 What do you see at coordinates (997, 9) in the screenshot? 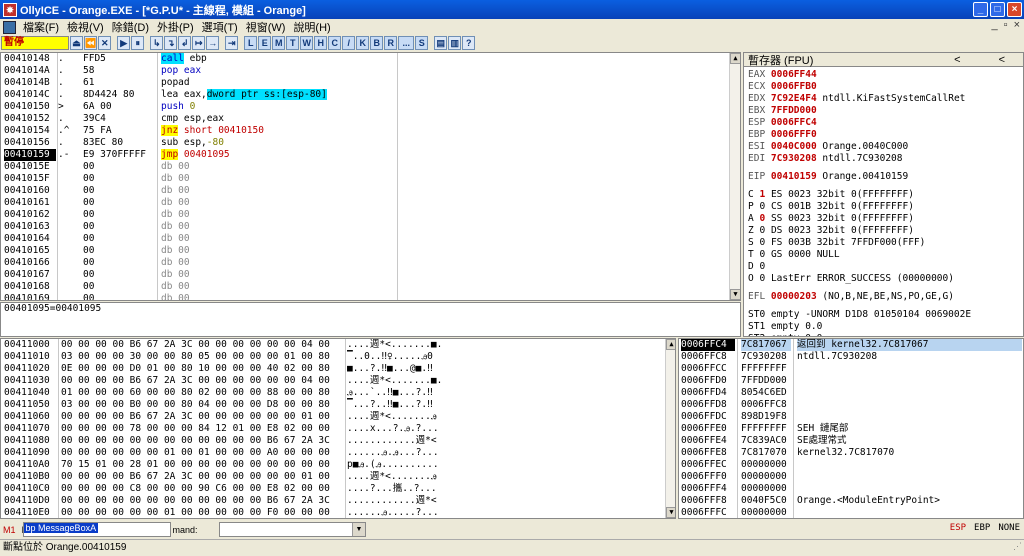
I see `maximize-button: □` at bounding box center [997, 9].